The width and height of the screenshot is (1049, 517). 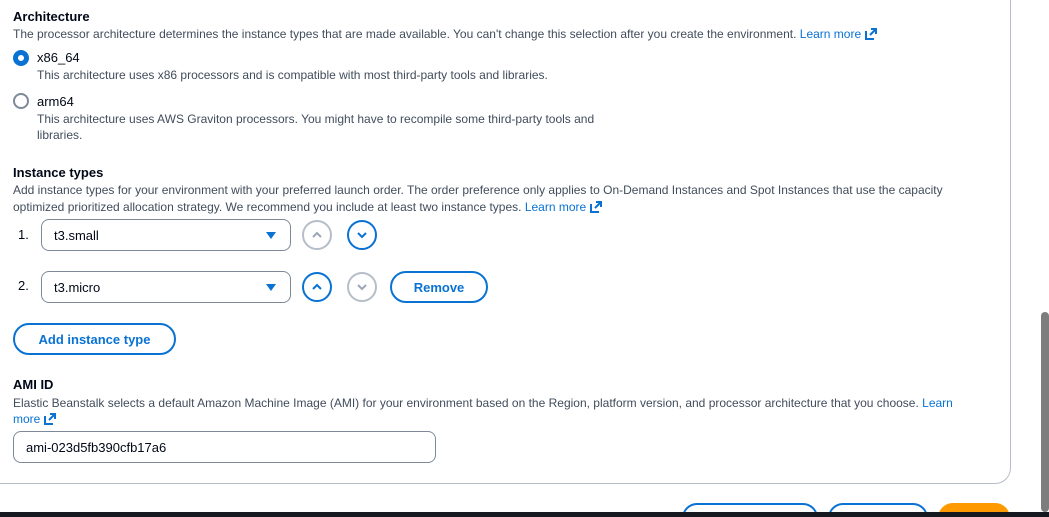 I want to click on instance-types-learn-more-link: Learn more, so click(x=564, y=207).